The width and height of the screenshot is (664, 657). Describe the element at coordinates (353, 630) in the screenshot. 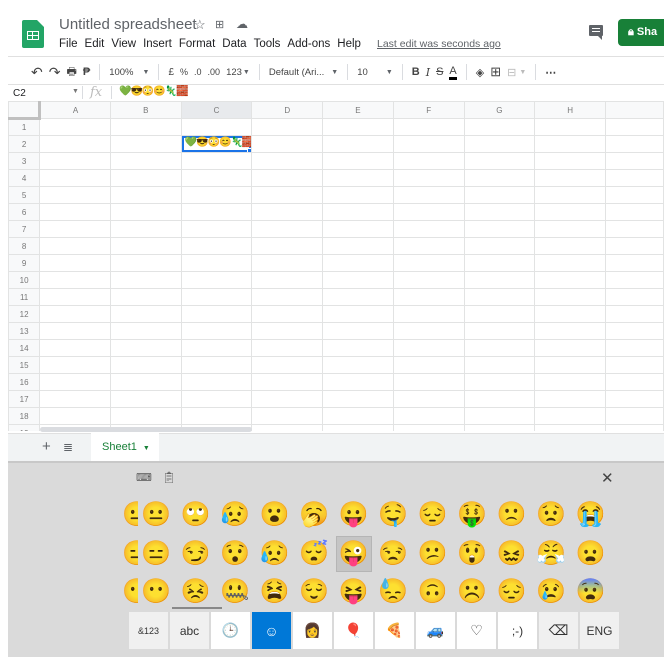

I see `celebration-icon: 🎈` at that location.